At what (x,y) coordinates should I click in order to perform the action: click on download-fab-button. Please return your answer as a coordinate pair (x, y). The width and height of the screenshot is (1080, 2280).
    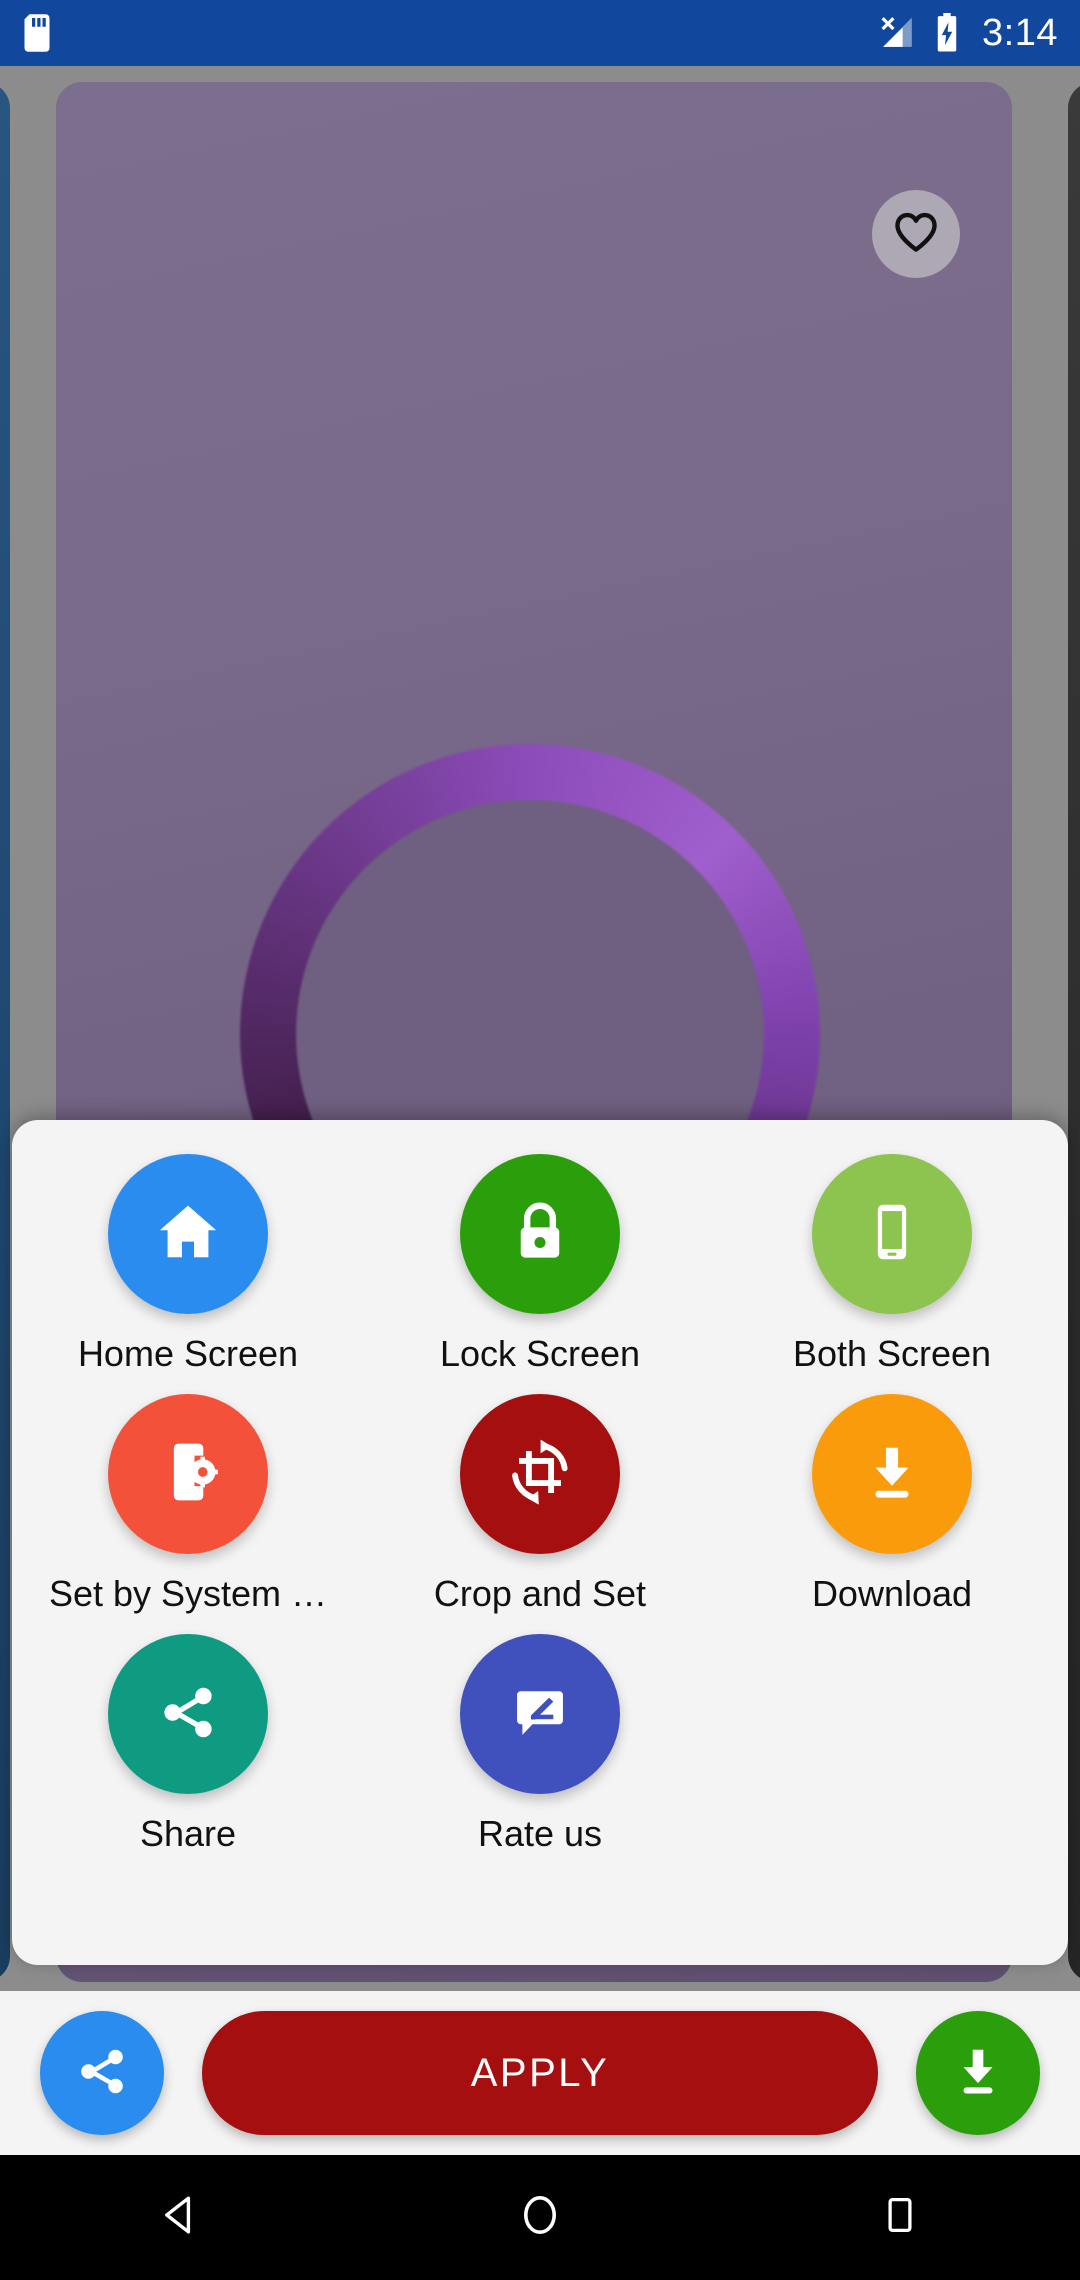
    Looking at the image, I should click on (978, 2073).